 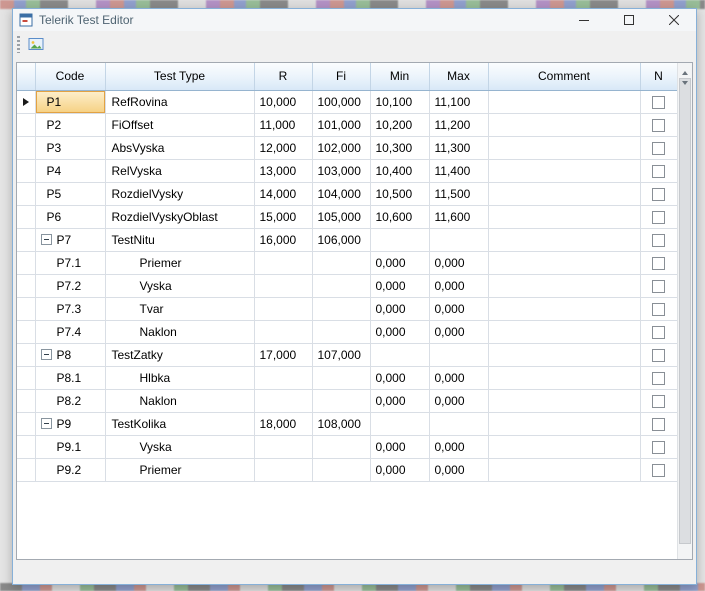 What do you see at coordinates (70, 263) in the screenshot?
I see `code-cell: P7.1` at bounding box center [70, 263].